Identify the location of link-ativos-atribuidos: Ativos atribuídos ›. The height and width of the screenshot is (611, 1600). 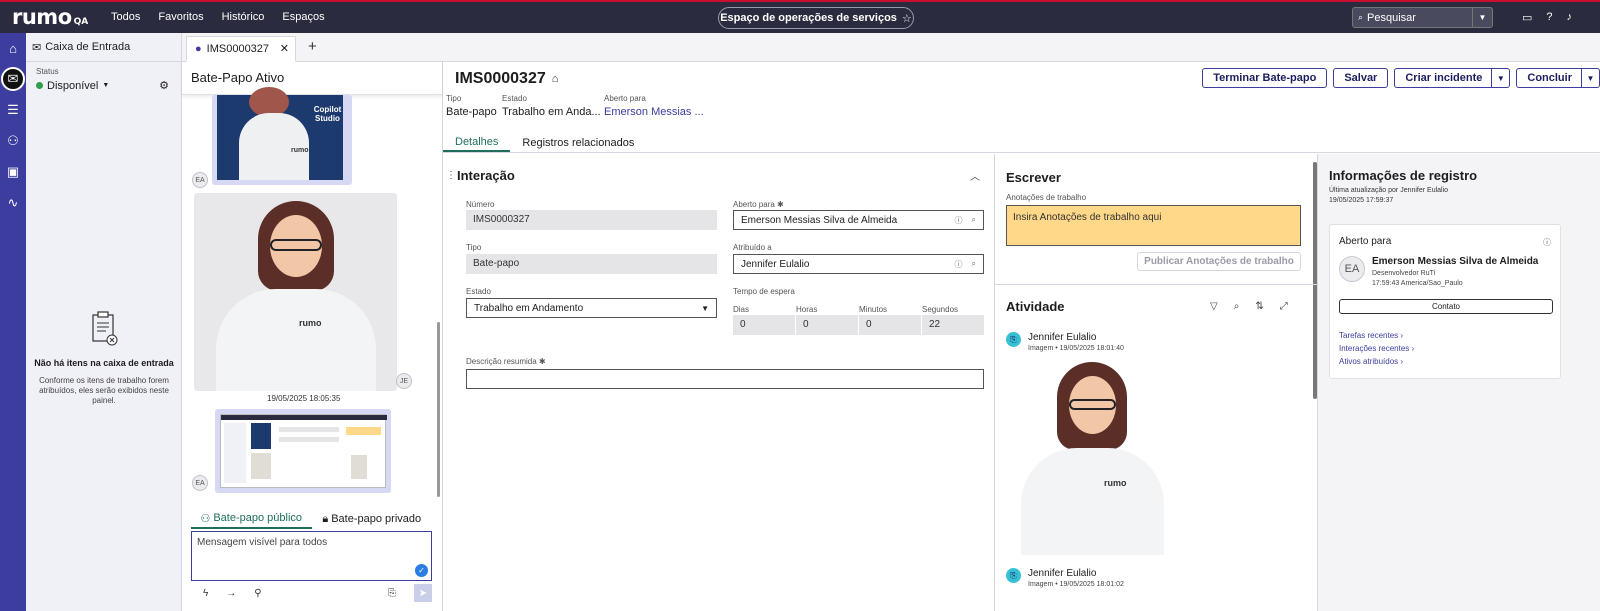
(1371, 361).